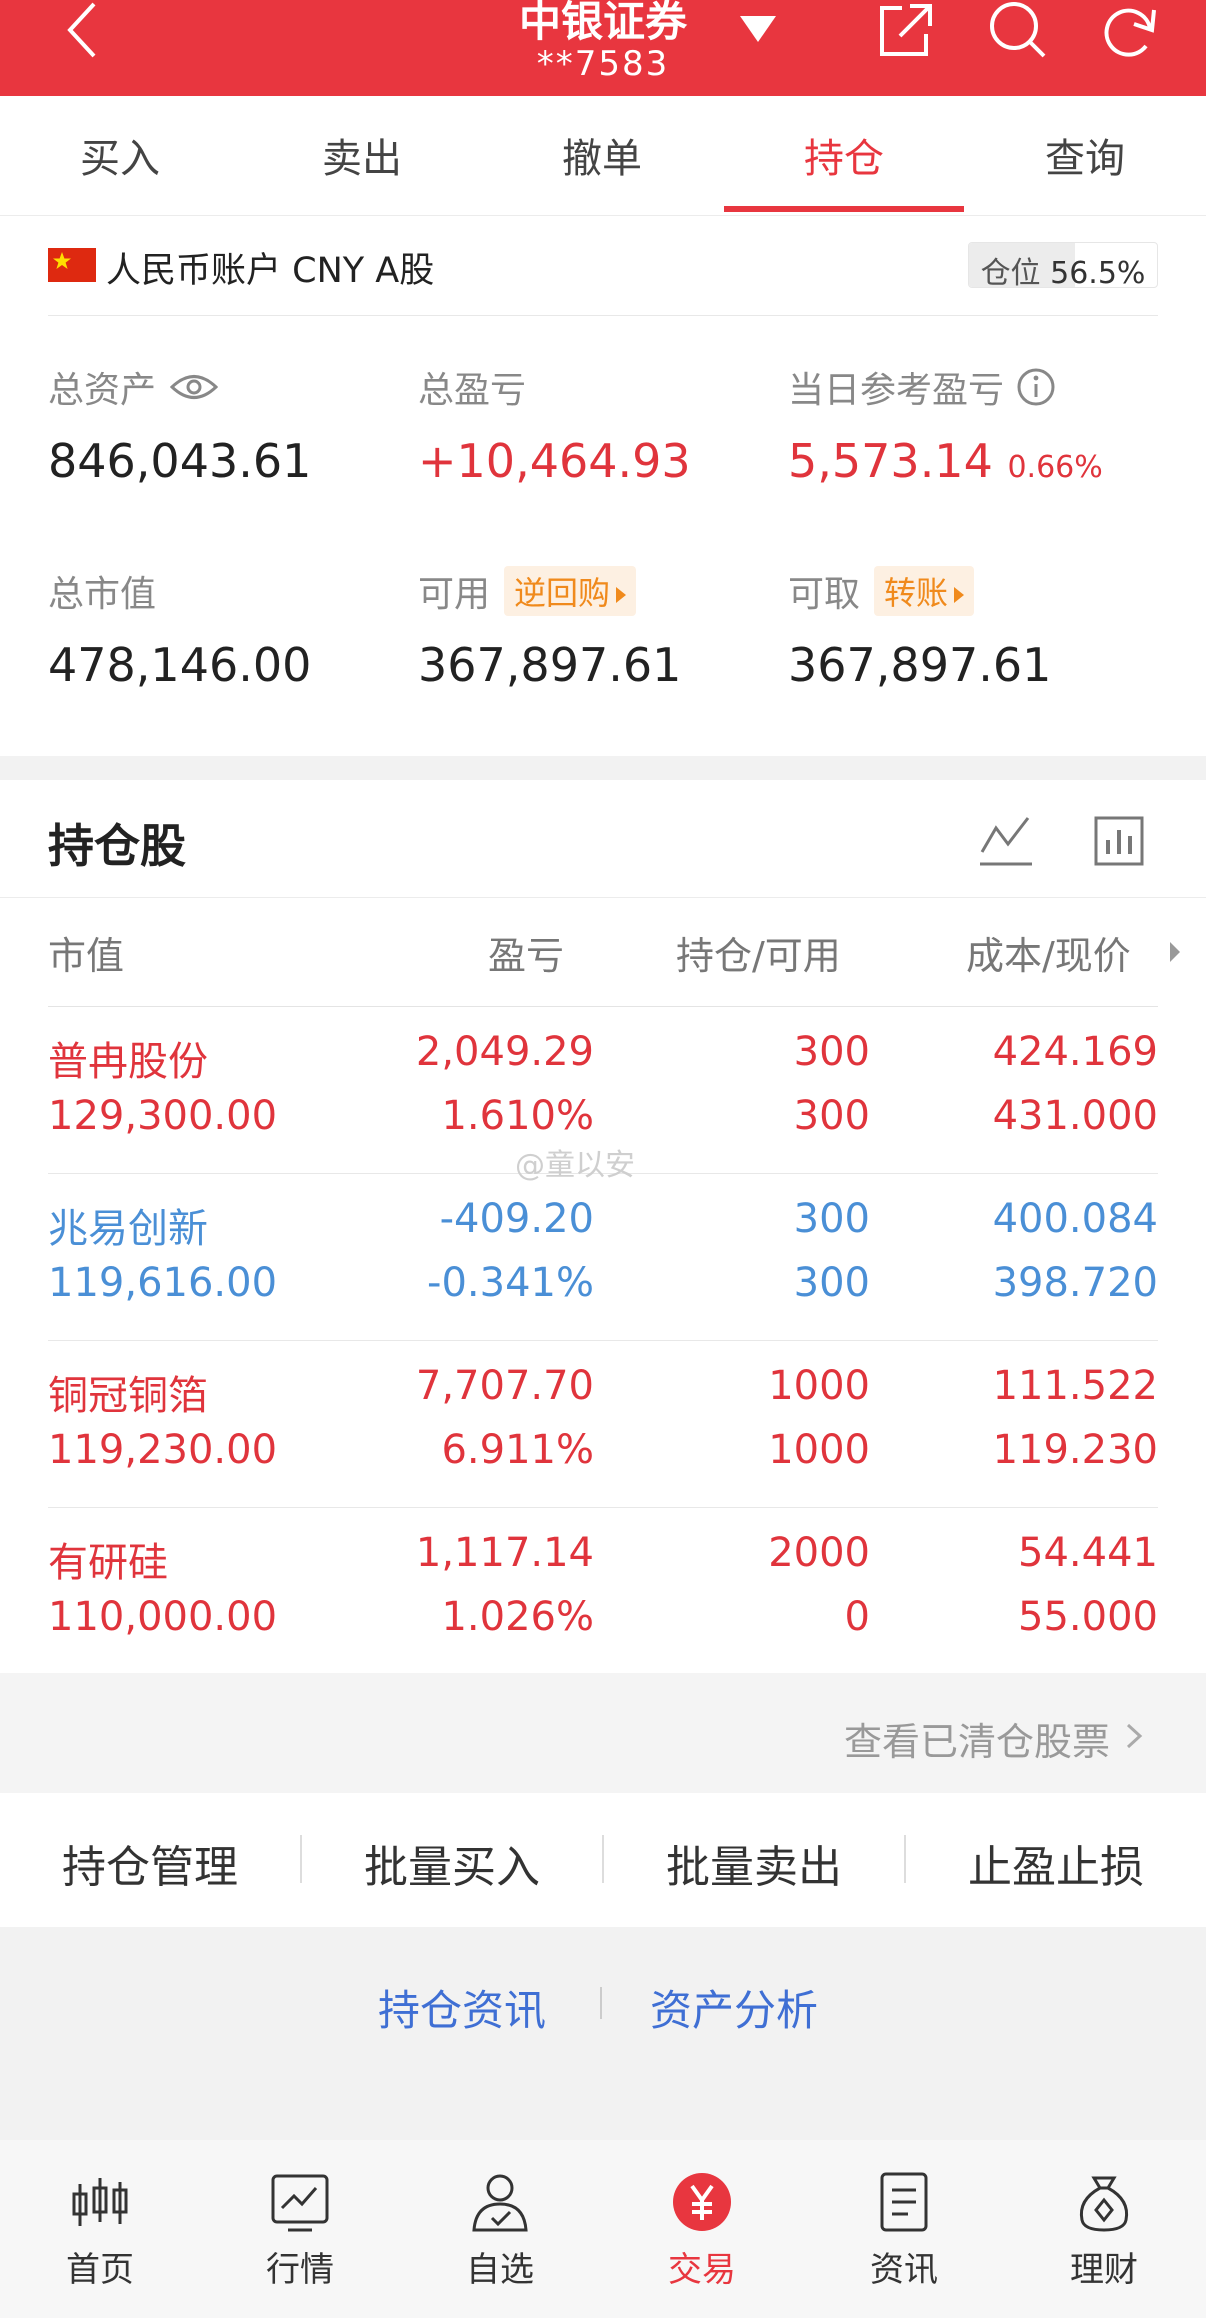 The image size is (1206, 2318). I want to click on tab-sell: 卖出, so click(362, 155).